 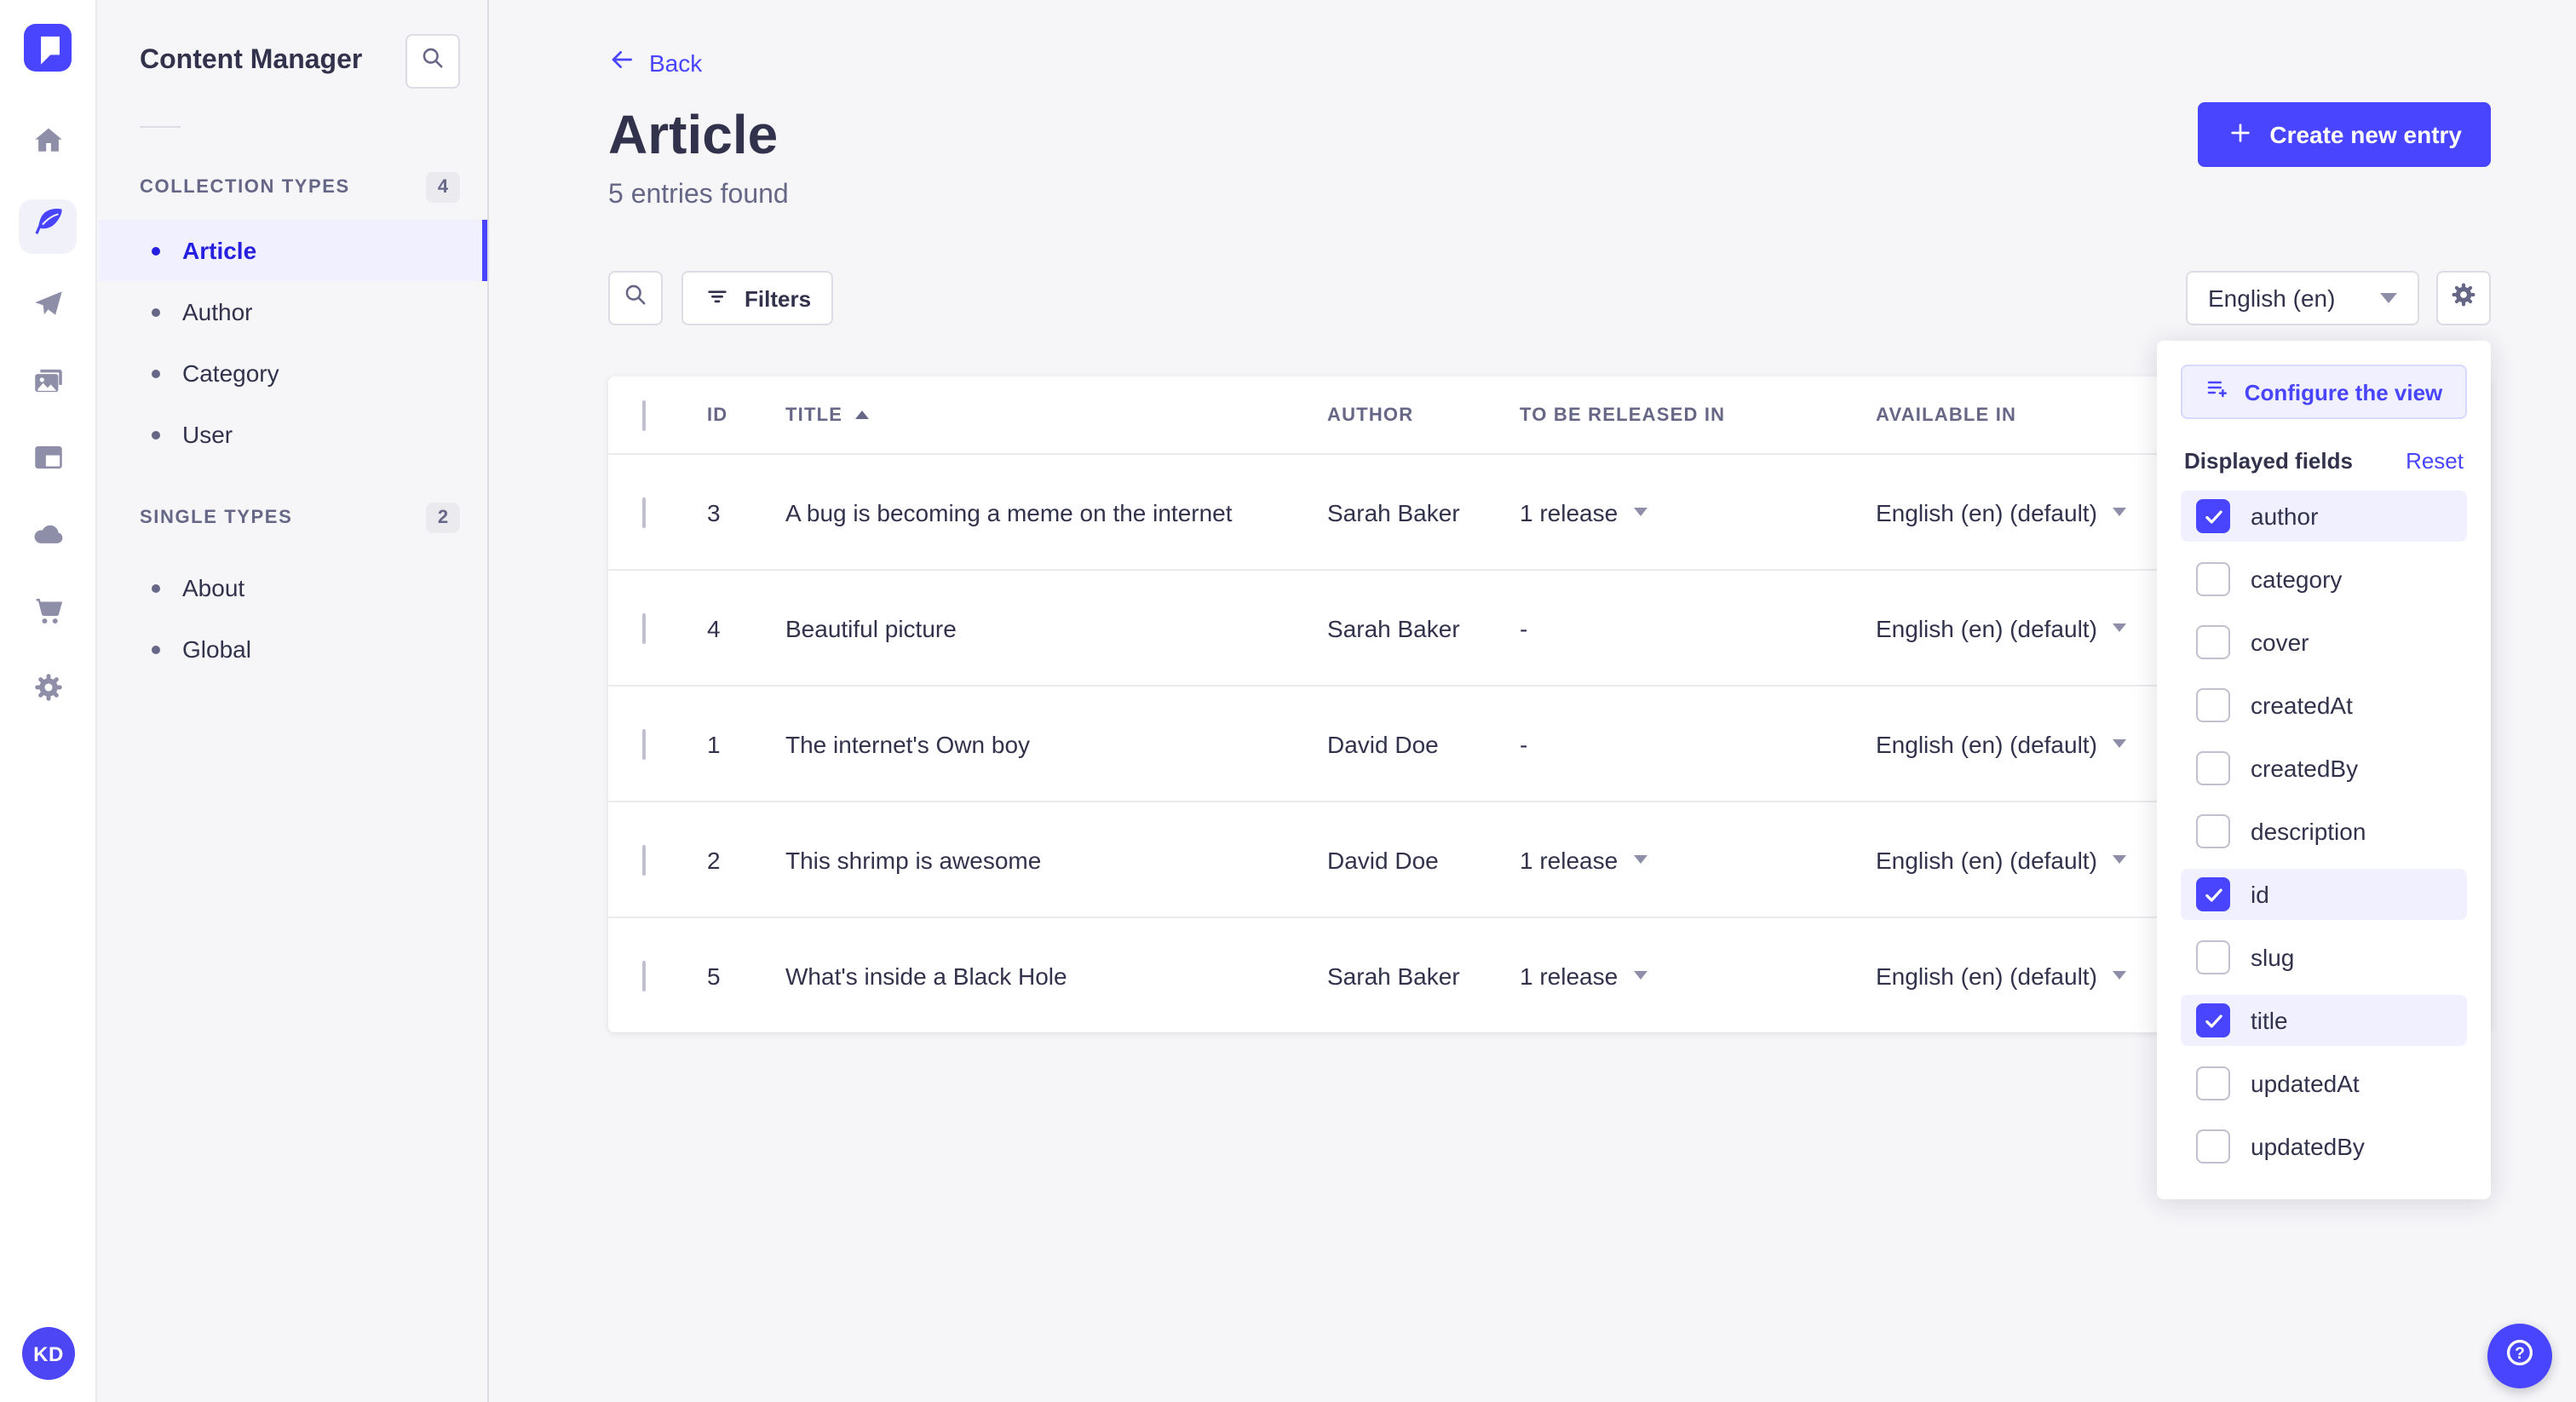 What do you see at coordinates (694, 134) in the screenshot?
I see `page-title: Article` at bounding box center [694, 134].